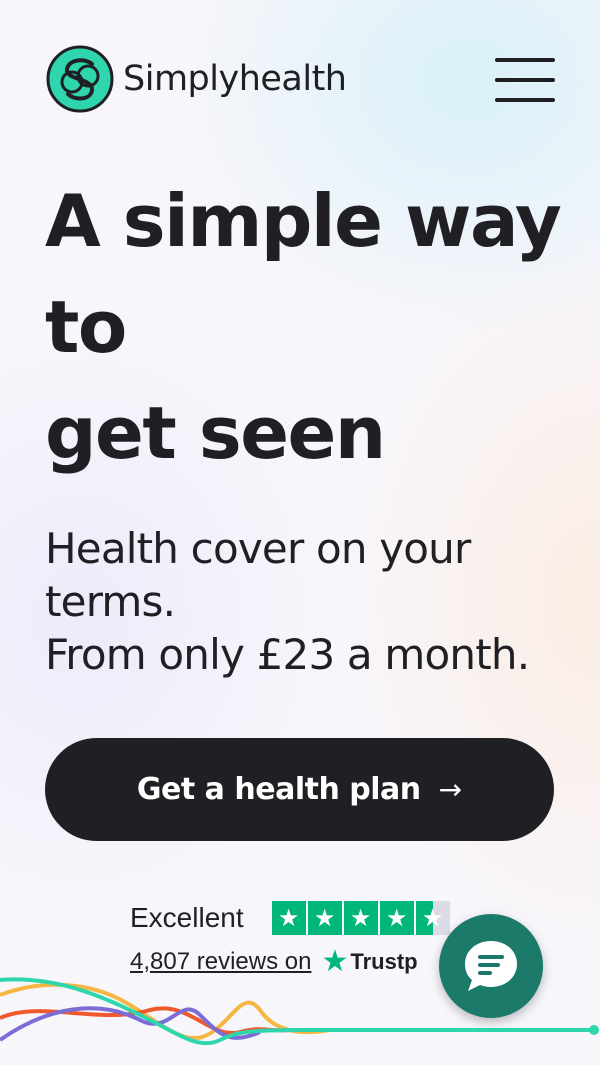 Image resolution: width=600 pixels, height=1065 pixels. I want to click on cta-label: Get a health plan, so click(278, 789).